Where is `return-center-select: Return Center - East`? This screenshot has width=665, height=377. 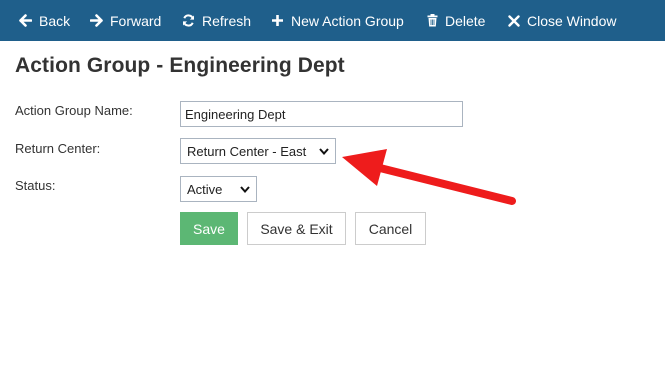
return-center-select: Return Center - East is located at coordinates (258, 151).